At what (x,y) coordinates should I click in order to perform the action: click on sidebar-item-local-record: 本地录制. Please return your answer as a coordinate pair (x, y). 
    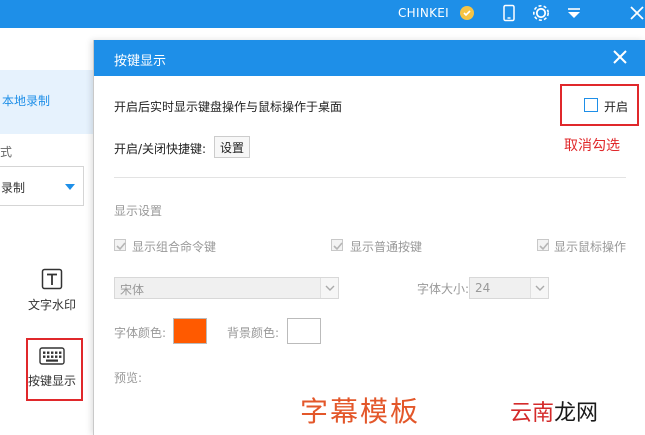
    Looking at the image, I should click on (46, 102).